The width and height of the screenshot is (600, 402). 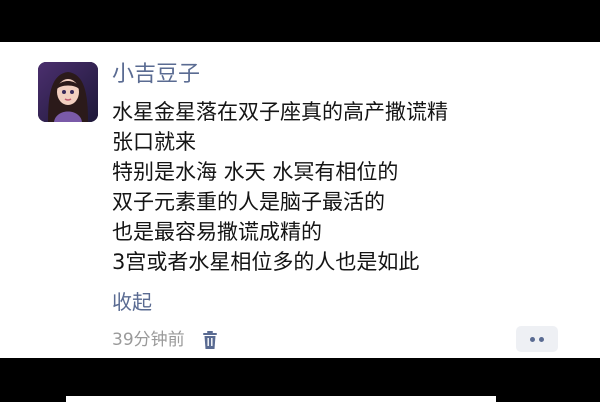 I want to click on username-link: 小吉豆子, so click(x=156, y=75).